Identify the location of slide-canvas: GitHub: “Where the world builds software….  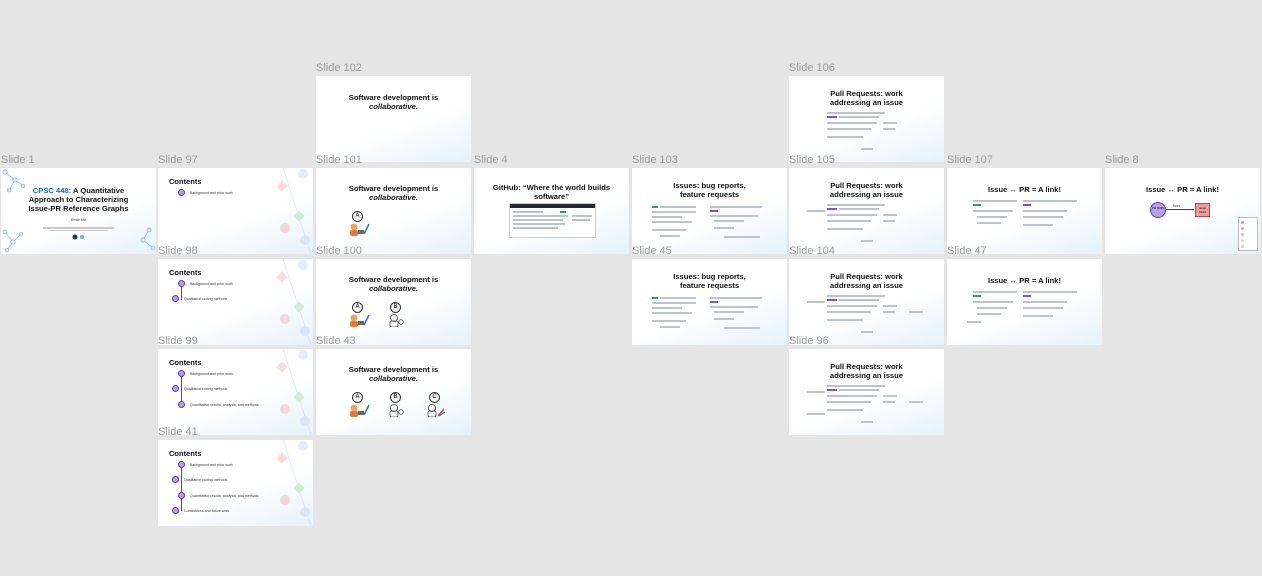
(551, 211).